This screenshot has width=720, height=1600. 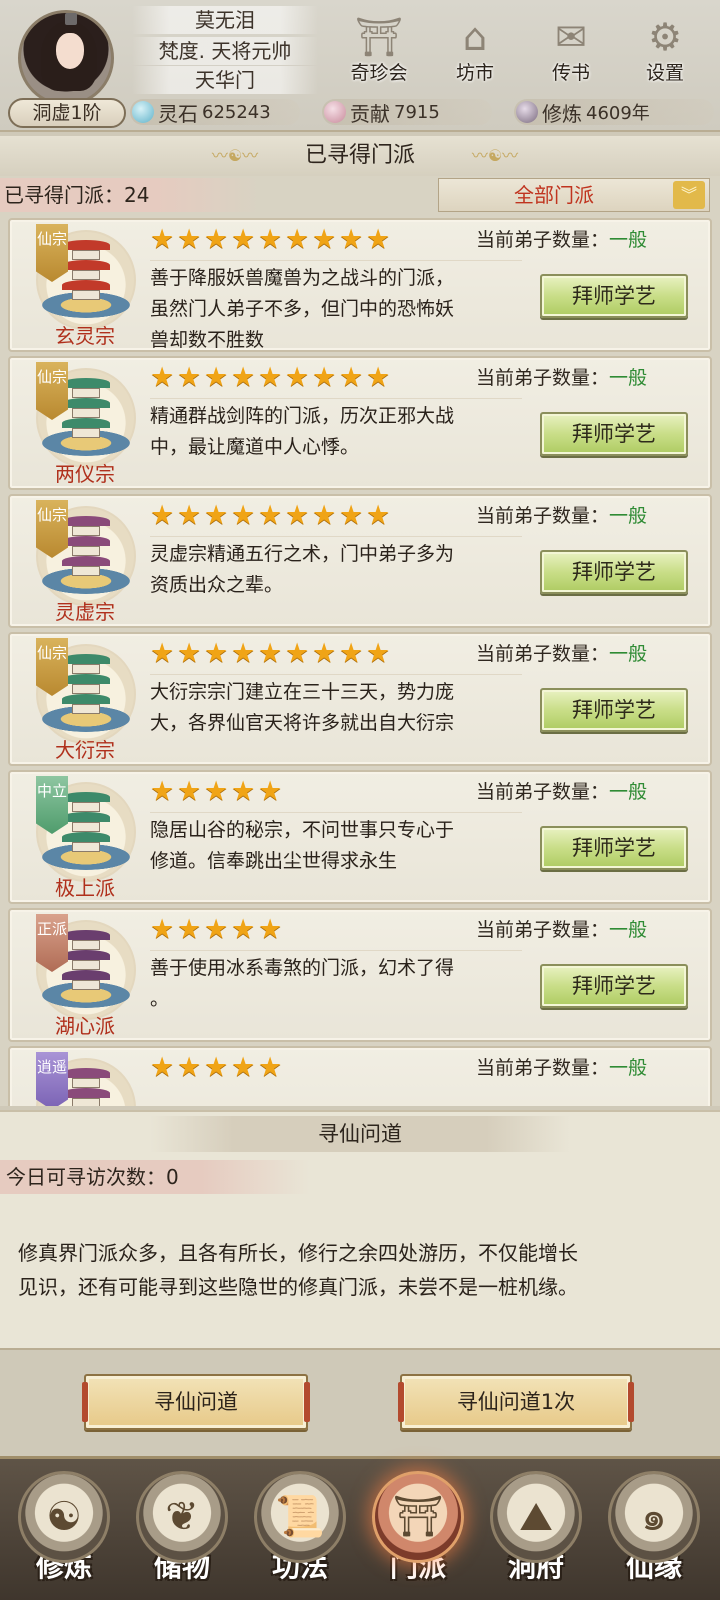 I want to click on nav-fate: ๑ 仙缘, so click(x=654, y=1535).